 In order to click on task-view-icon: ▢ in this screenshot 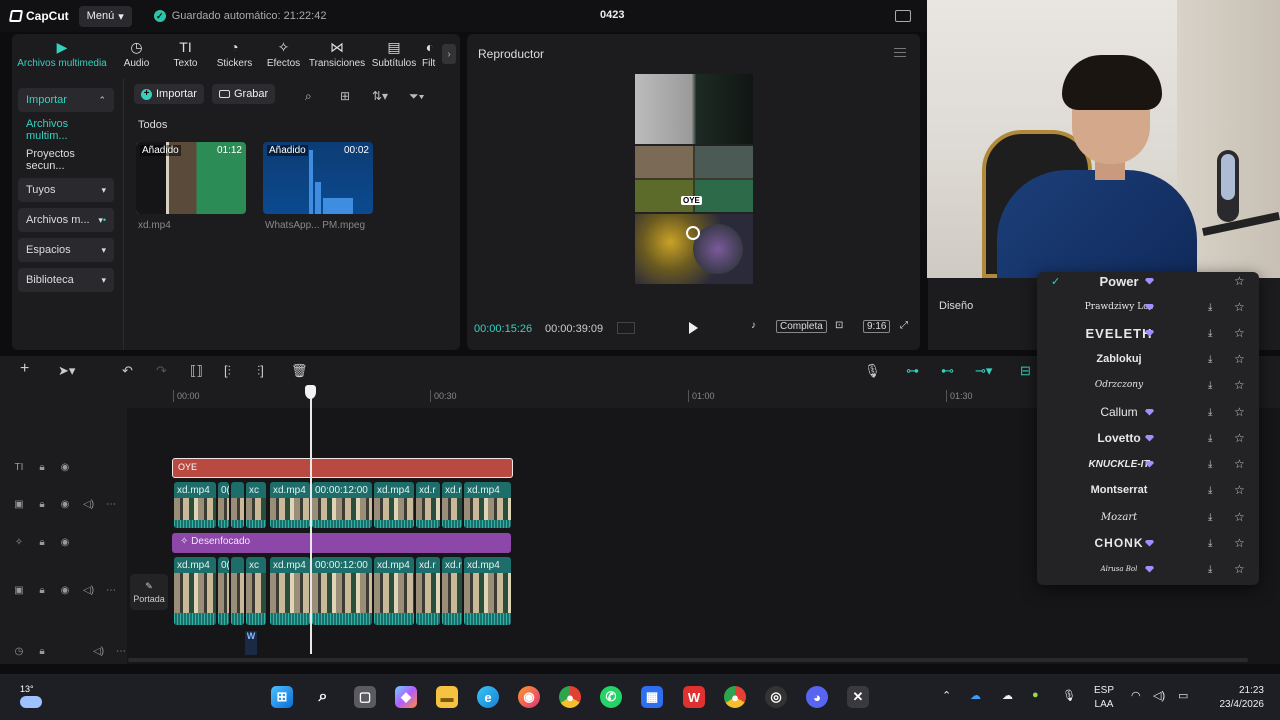, I will do `click(365, 697)`.